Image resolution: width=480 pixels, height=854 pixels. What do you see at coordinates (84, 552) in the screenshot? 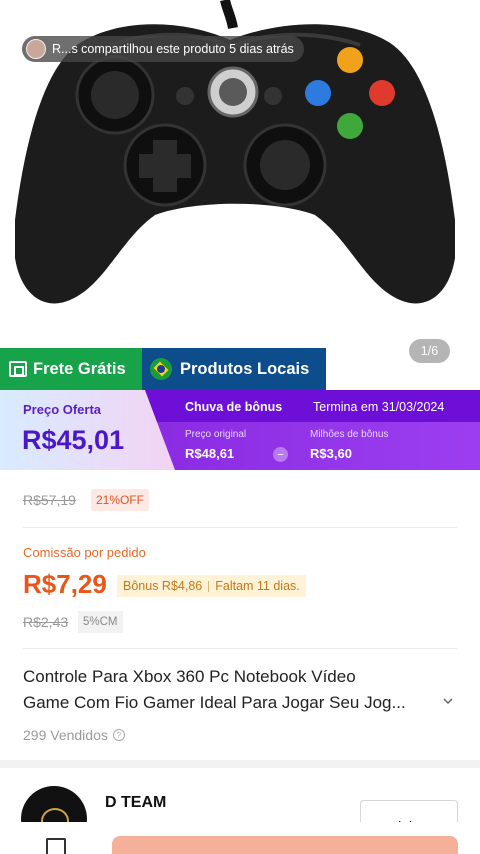
I see `commission-label: Comissão por pedido` at bounding box center [84, 552].